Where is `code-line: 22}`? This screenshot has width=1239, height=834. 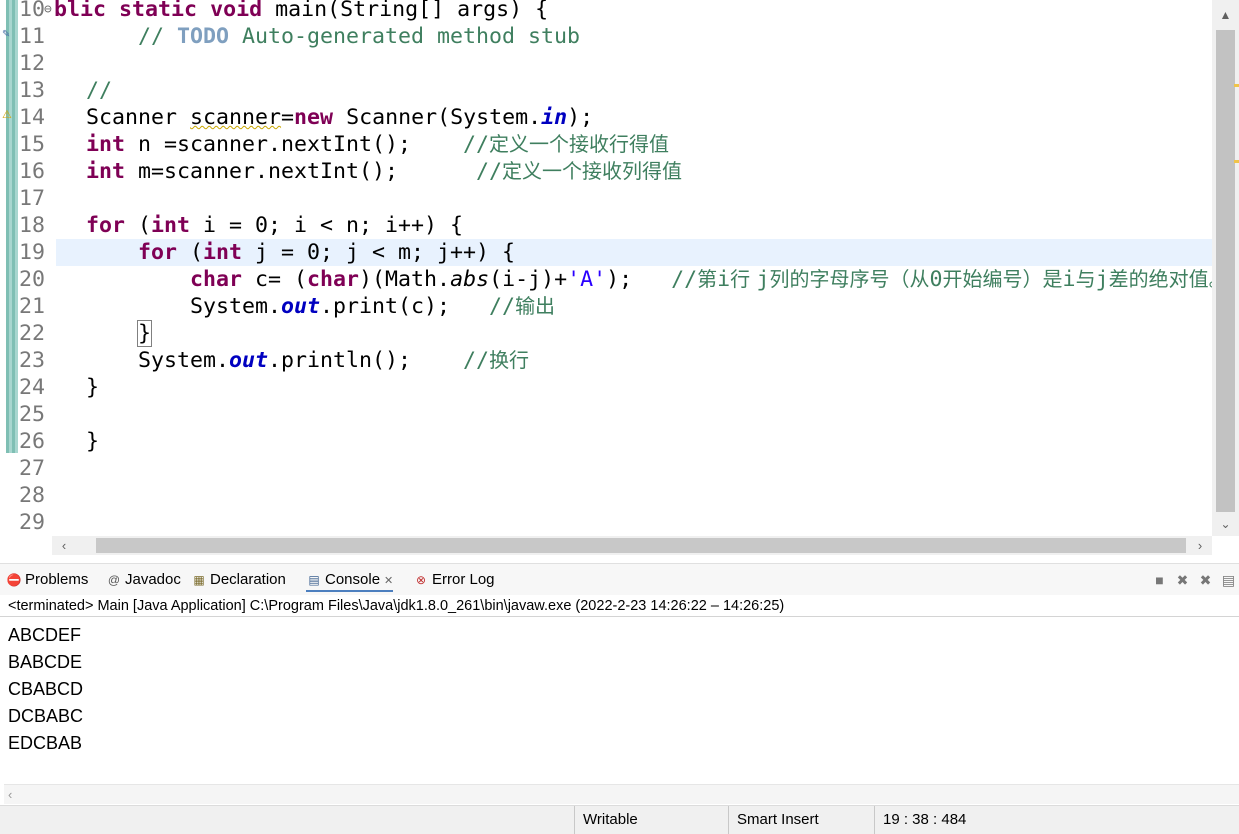 code-line: 22} is located at coordinates (606, 333).